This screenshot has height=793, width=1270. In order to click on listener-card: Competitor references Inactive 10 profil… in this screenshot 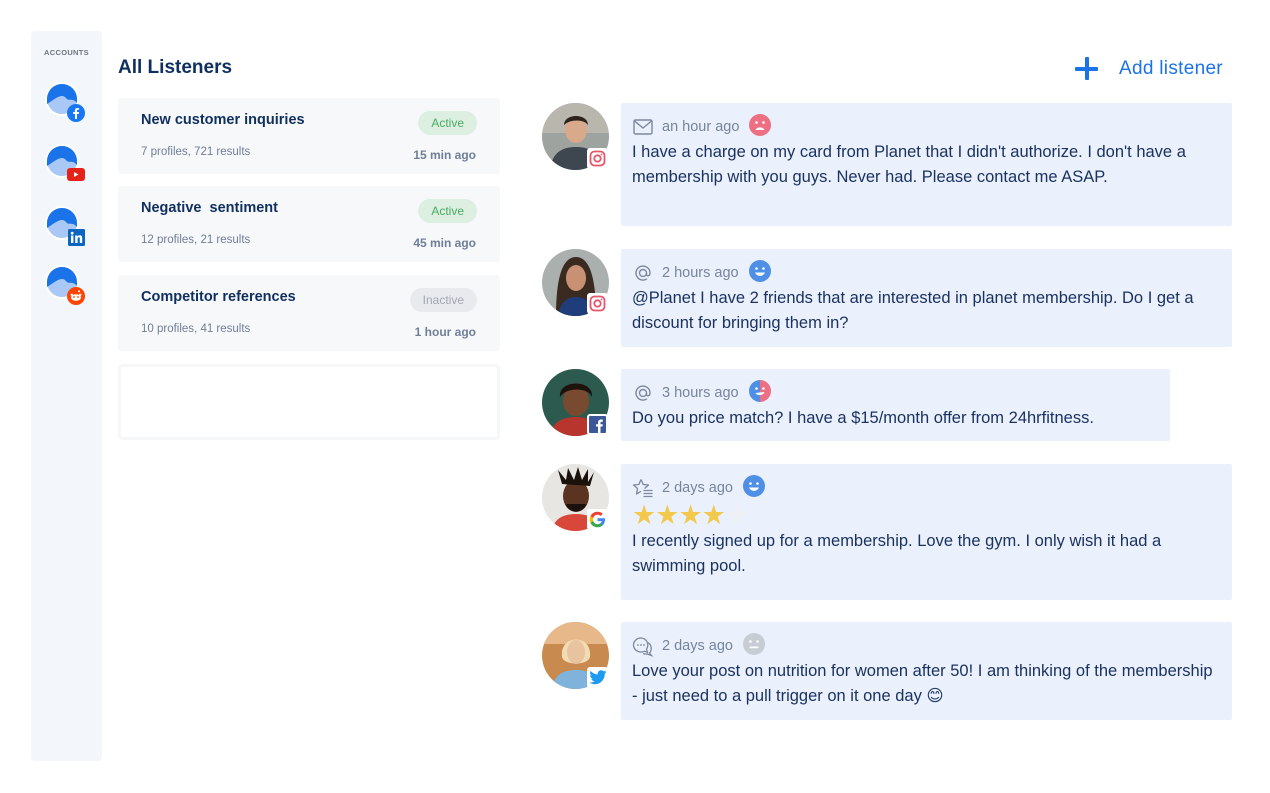, I will do `click(309, 313)`.